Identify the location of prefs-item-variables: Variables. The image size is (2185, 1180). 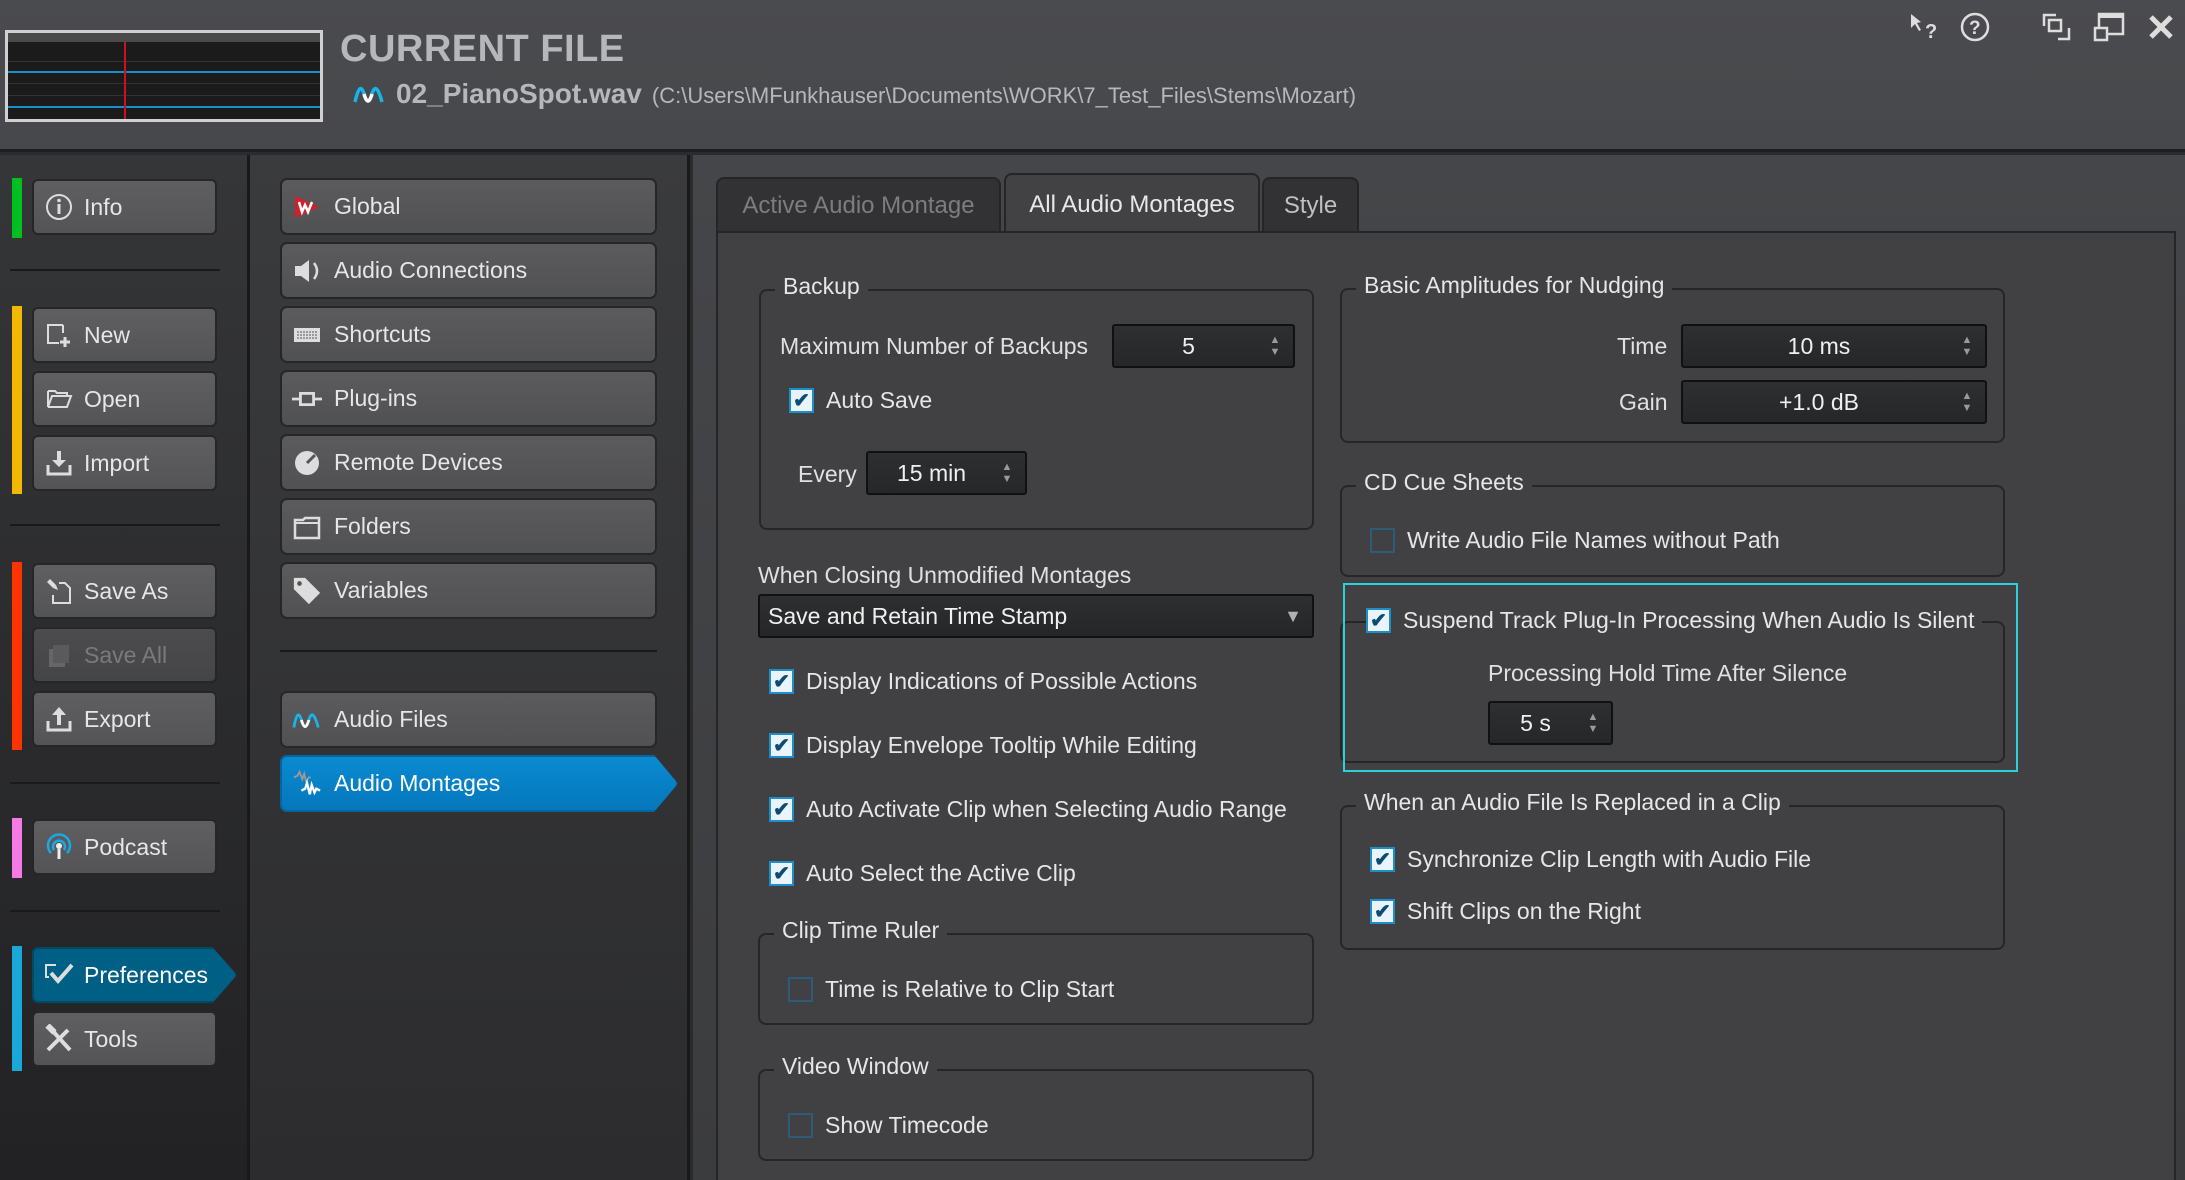
(468, 590).